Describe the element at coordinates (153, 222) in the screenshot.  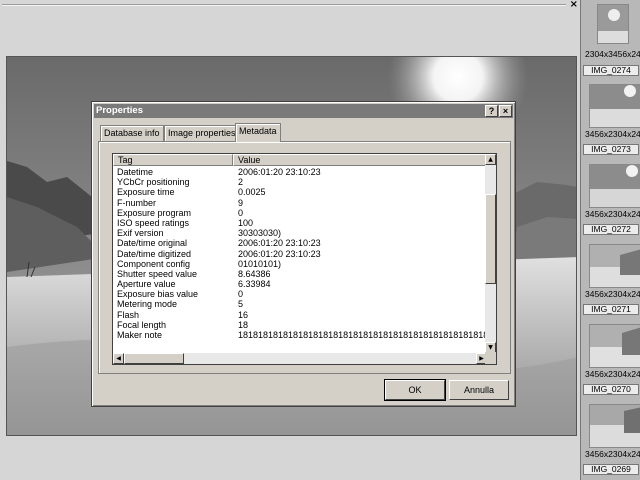
I see `row-tag: ISO speed ratings` at that location.